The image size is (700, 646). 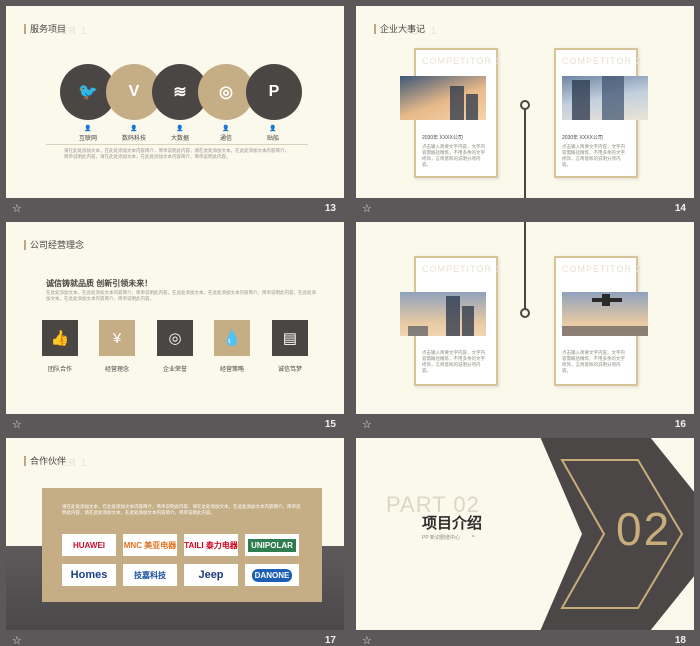 I want to click on service-circles: 🐦 V ≋ ◎ P, so click(x=182, y=93).